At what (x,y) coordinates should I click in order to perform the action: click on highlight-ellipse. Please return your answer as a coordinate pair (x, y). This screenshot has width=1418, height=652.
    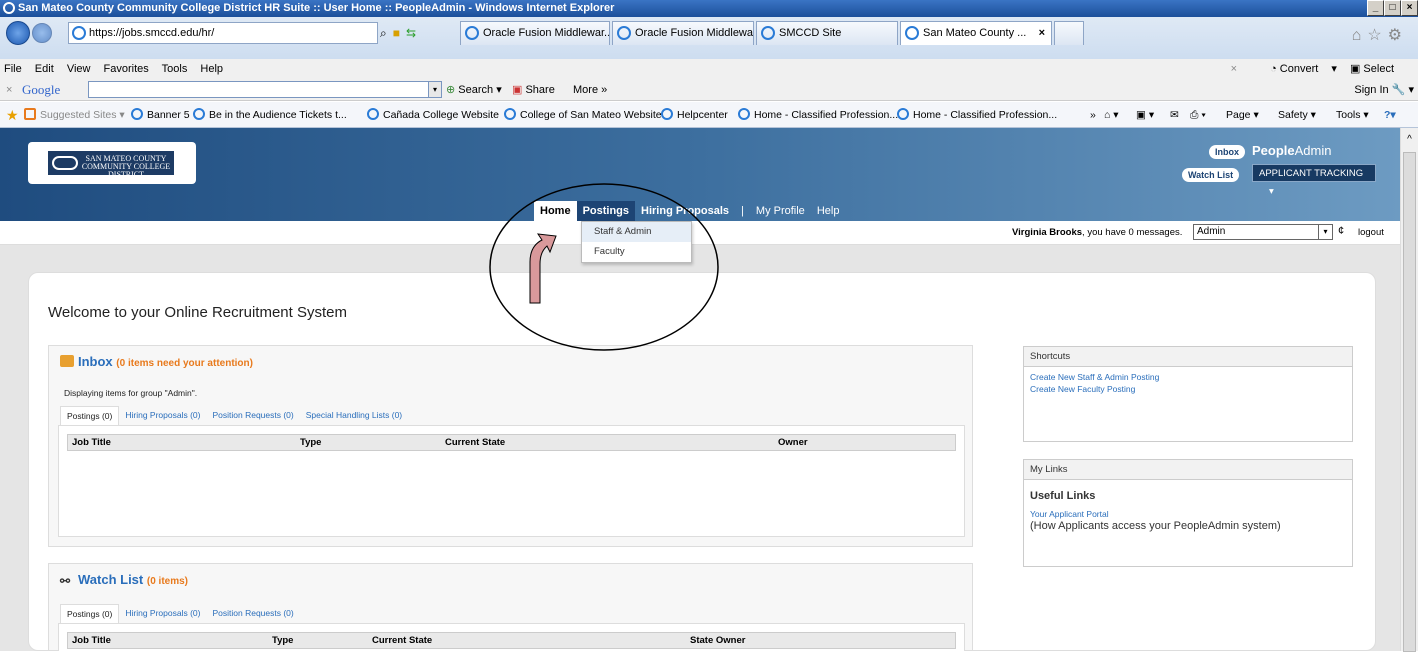
    Looking at the image, I should click on (604, 267).